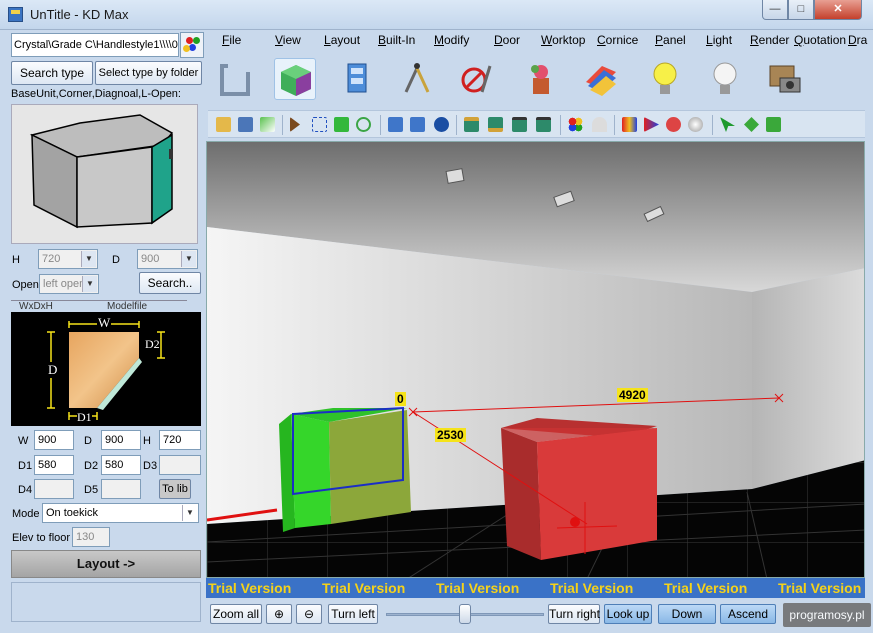 The image size is (873, 633). What do you see at coordinates (231, 40) in the screenshot?
I see `menu-file: File` at bounding box center [231, 40].